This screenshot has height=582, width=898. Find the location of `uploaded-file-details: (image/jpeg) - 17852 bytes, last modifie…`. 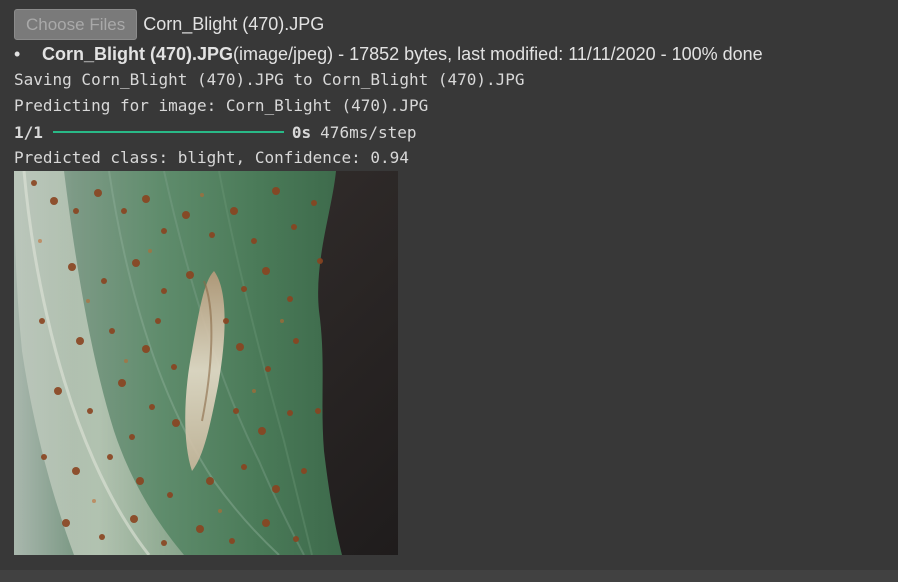

uploaded-file-details: (image/jpeg) - 17852 bytes, last modifie… is located at coordinates (498, 53).